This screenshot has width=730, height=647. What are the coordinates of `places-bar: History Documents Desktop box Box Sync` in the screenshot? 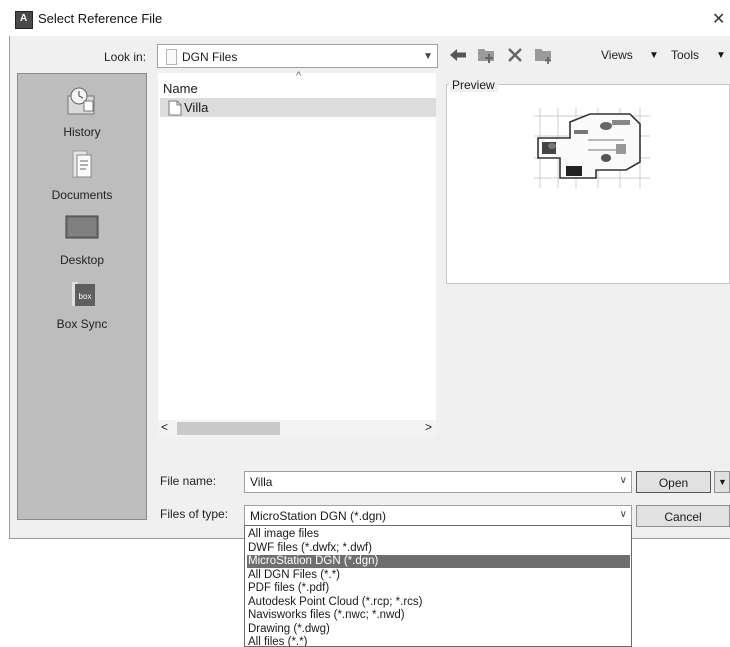 It's located at (82, 296).